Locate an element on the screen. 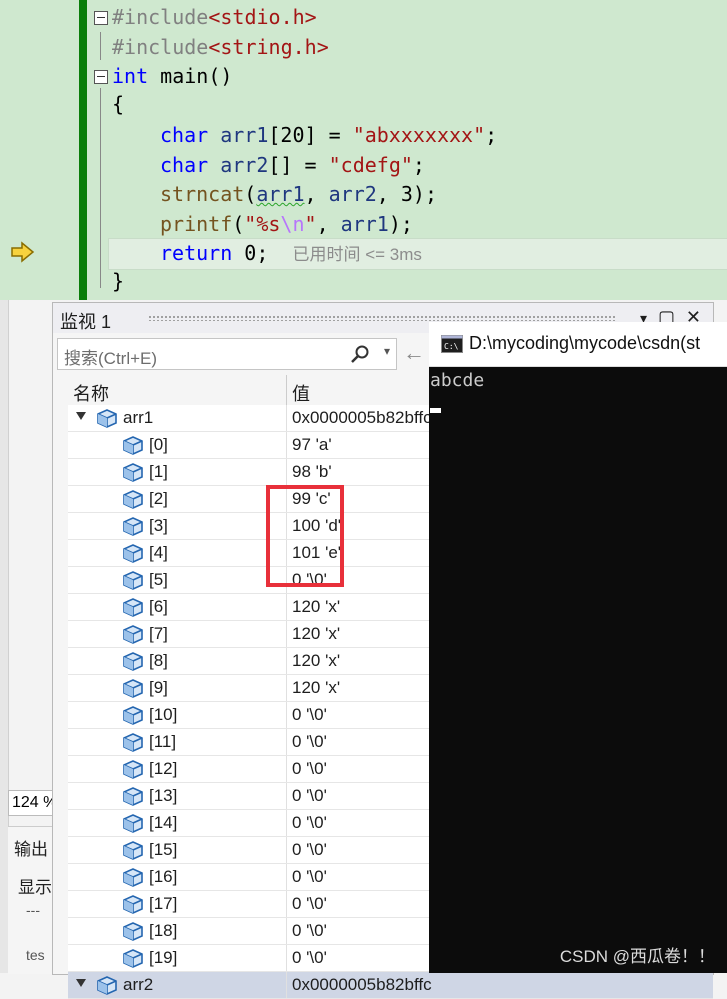 This screenshot has width=727, height=999. code-line-3: int main() is located at coordinates (163, 76).